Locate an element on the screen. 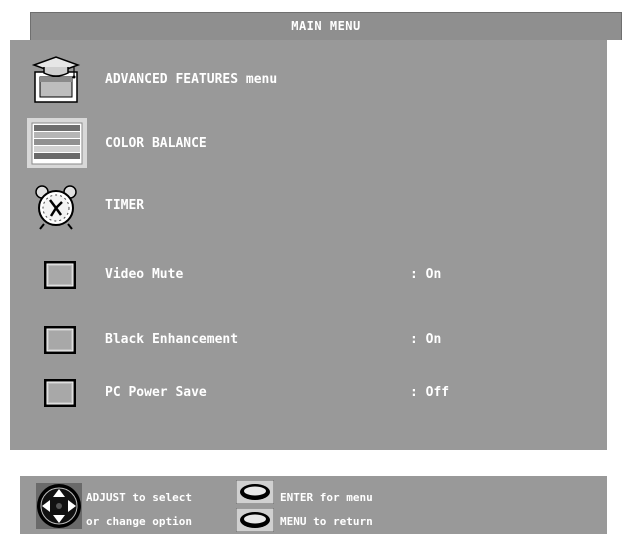  graduation-cap-tv-icon is located at coordinates (56, 80).